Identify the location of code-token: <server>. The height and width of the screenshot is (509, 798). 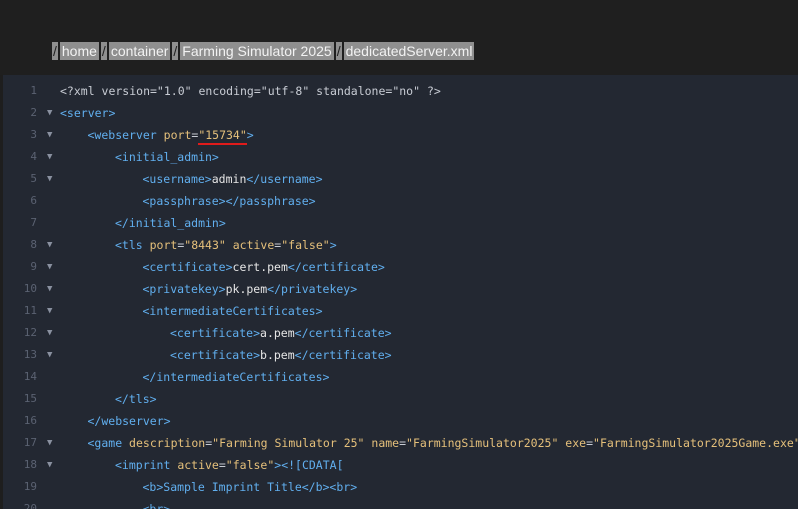
(88, 113).